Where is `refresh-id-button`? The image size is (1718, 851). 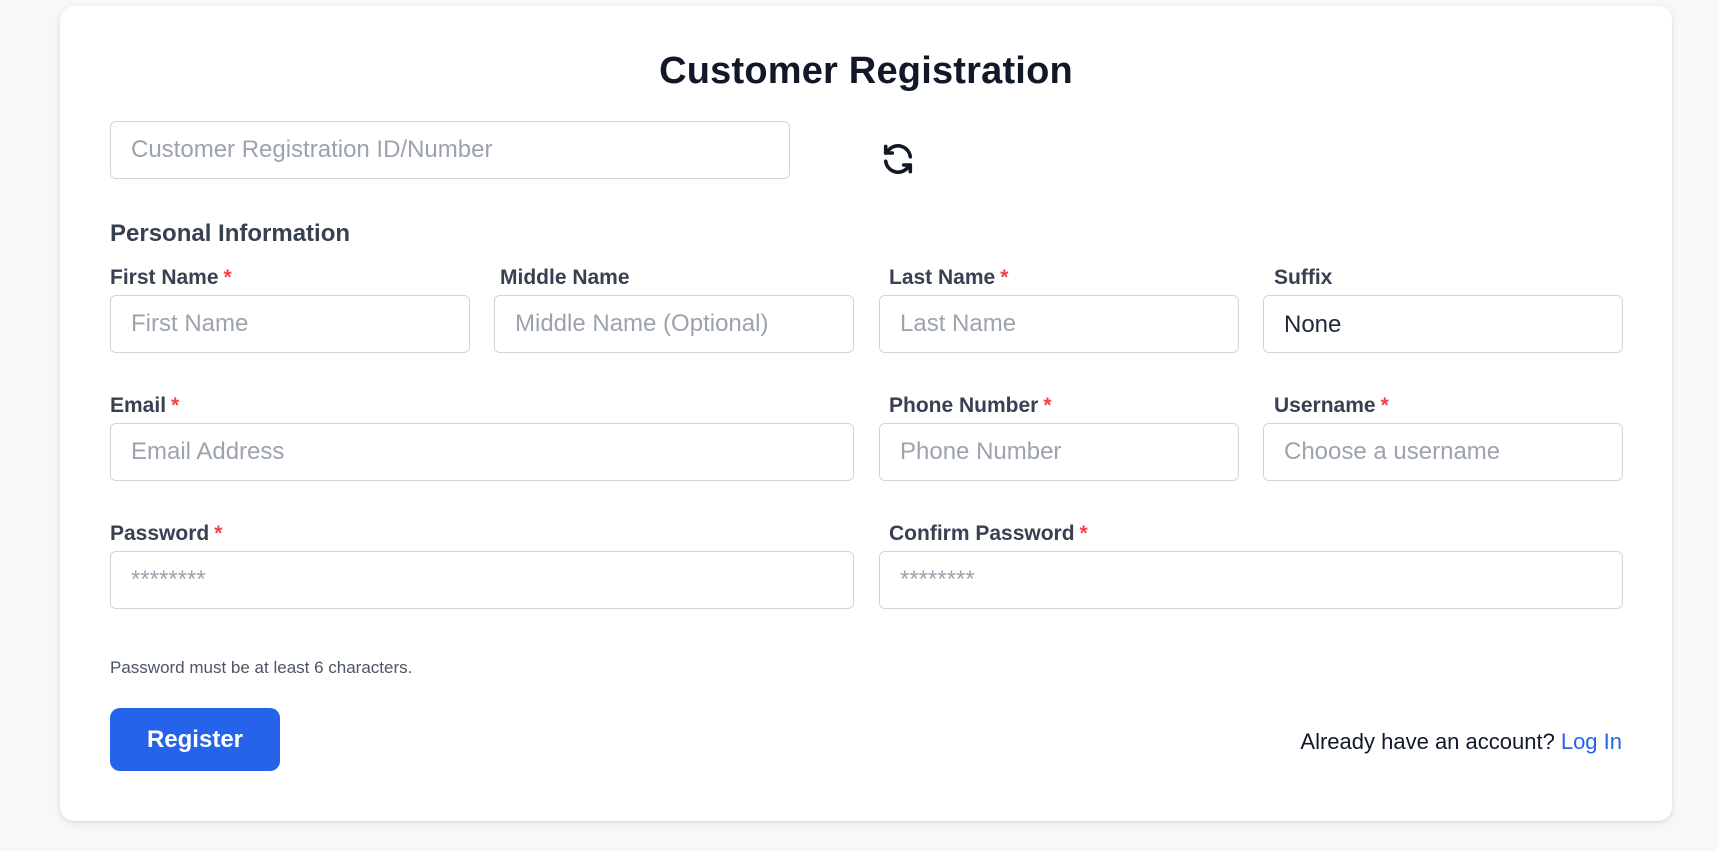 refresh-id-button is located at coordinates (898, 159).